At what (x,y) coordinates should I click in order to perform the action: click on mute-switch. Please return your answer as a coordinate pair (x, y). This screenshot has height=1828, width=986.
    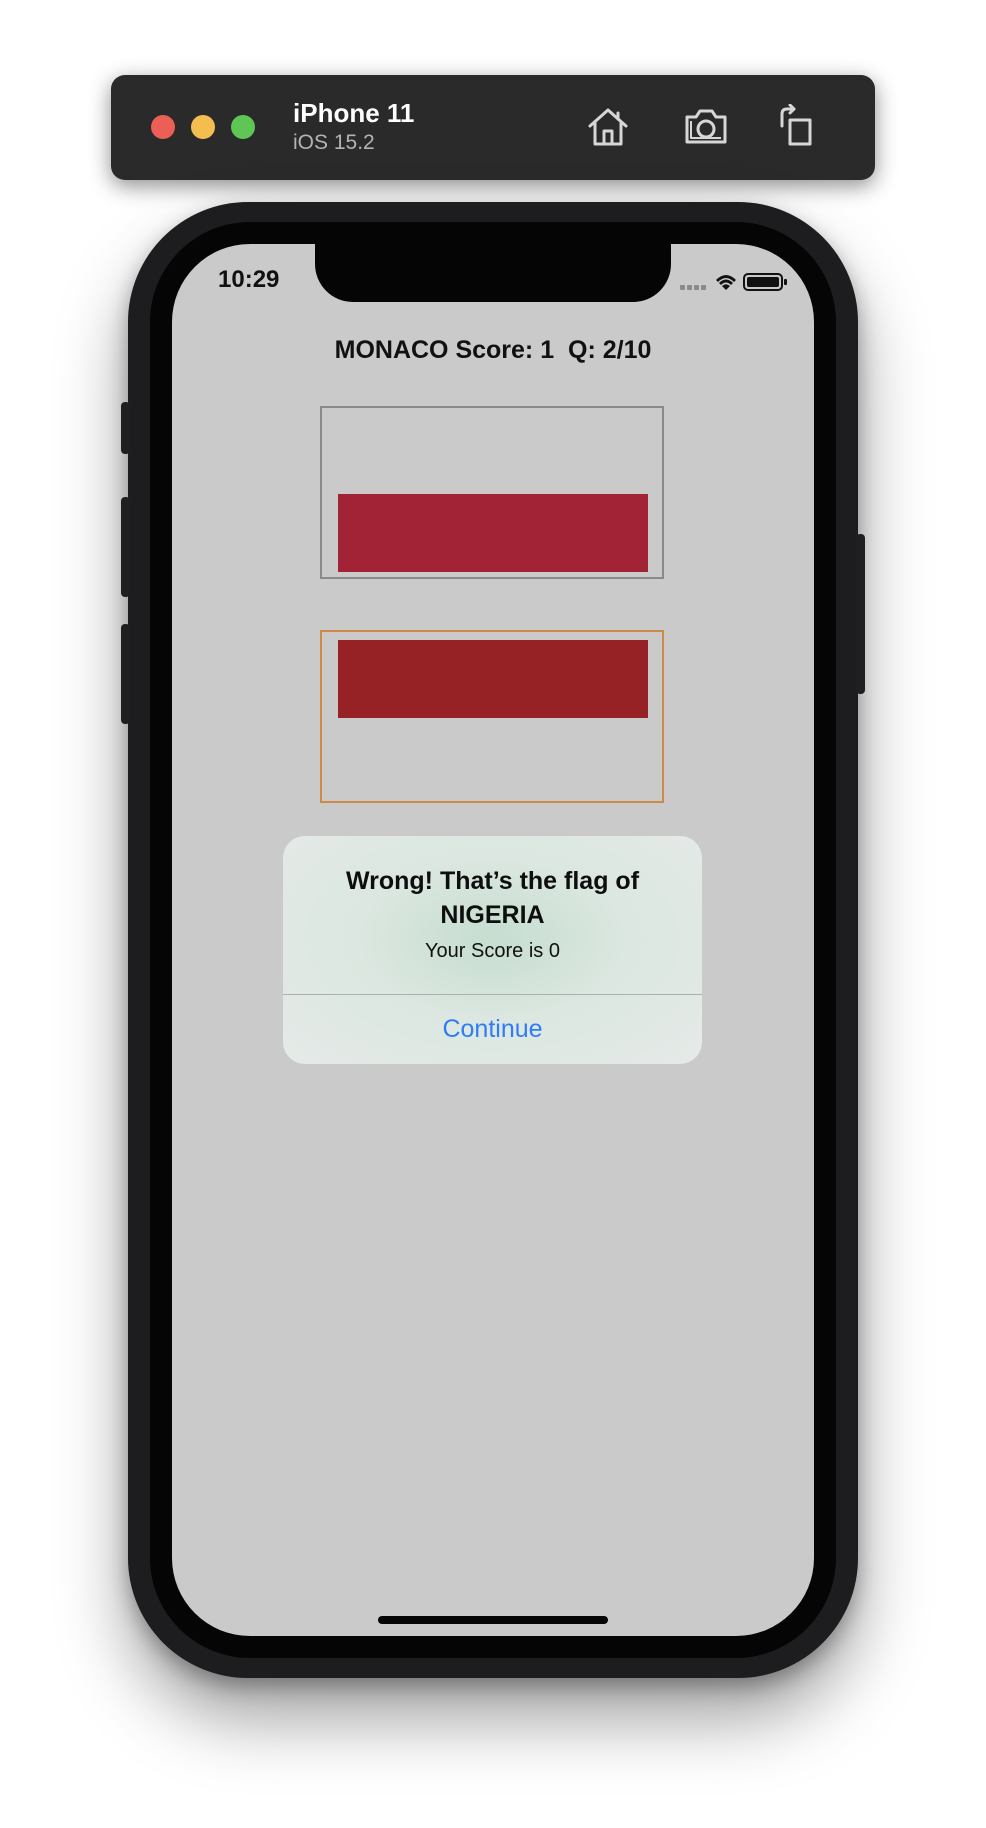
    Looking at the image, I should click on (125, 428).